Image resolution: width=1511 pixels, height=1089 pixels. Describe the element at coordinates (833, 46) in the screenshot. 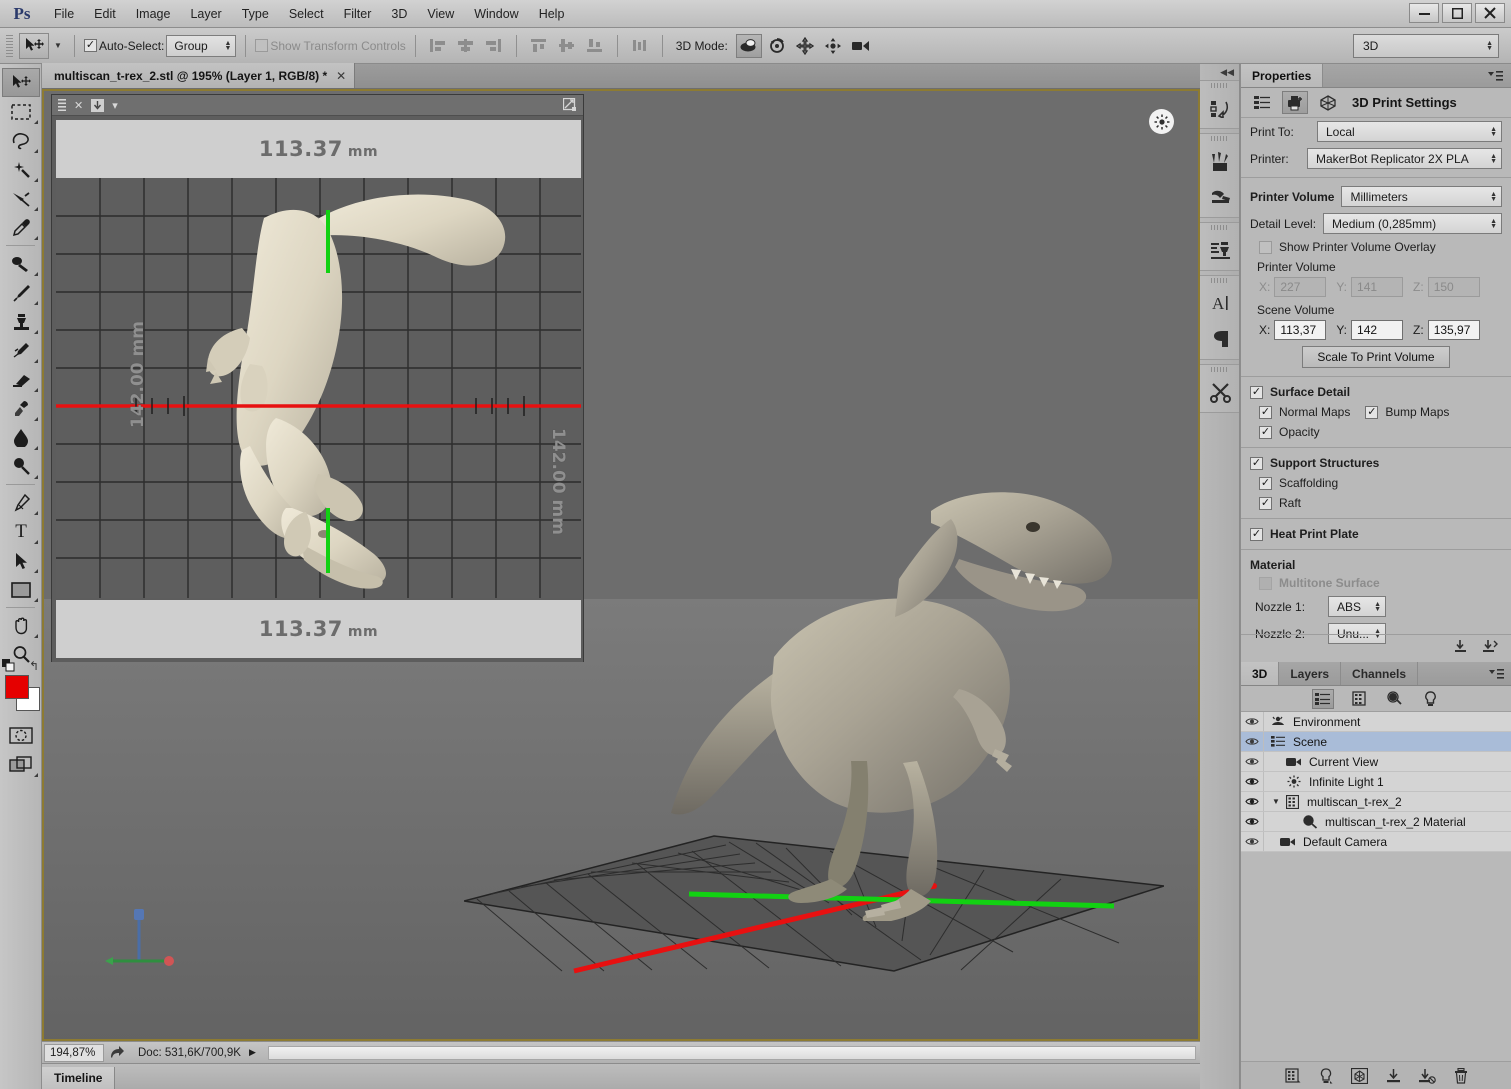

I see `3d-slide-mode-icon` at that location.